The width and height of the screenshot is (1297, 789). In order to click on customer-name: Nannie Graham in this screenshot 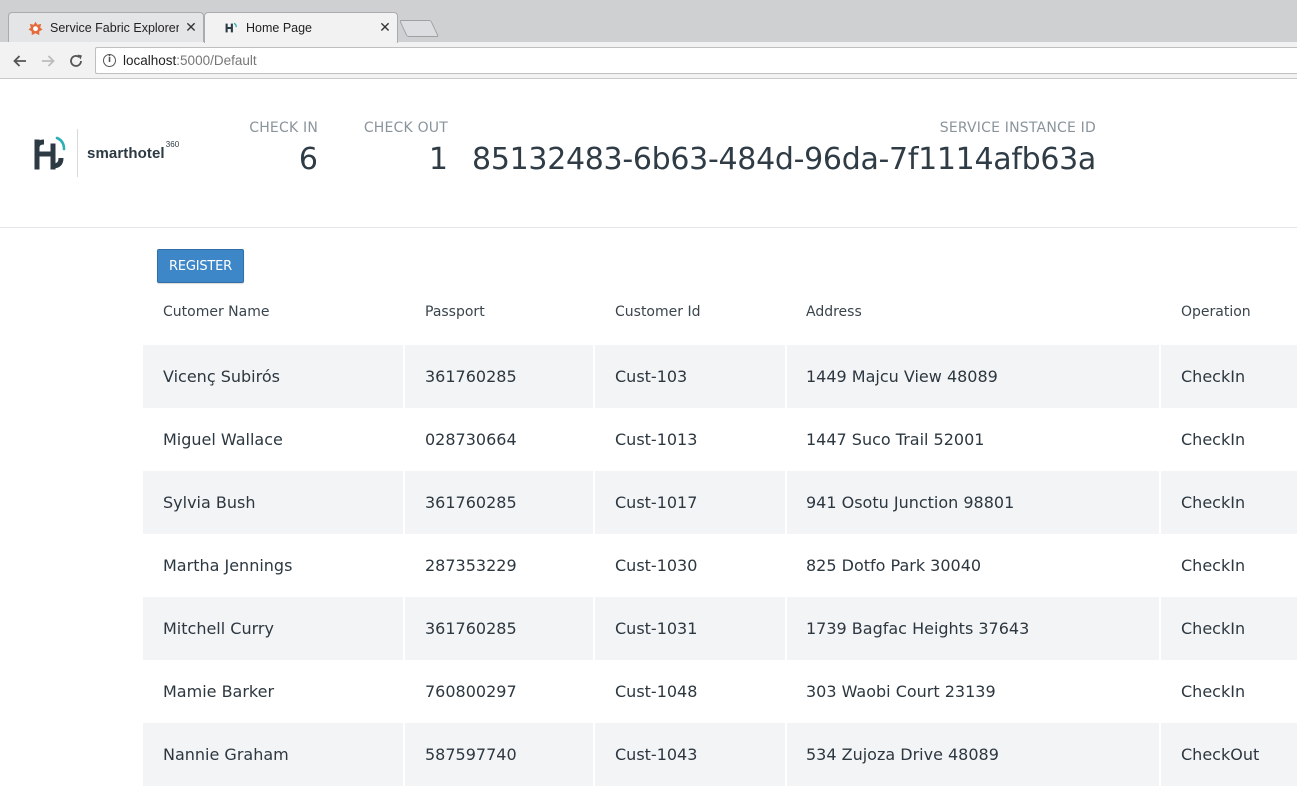, I will do `click(273, 754)`.